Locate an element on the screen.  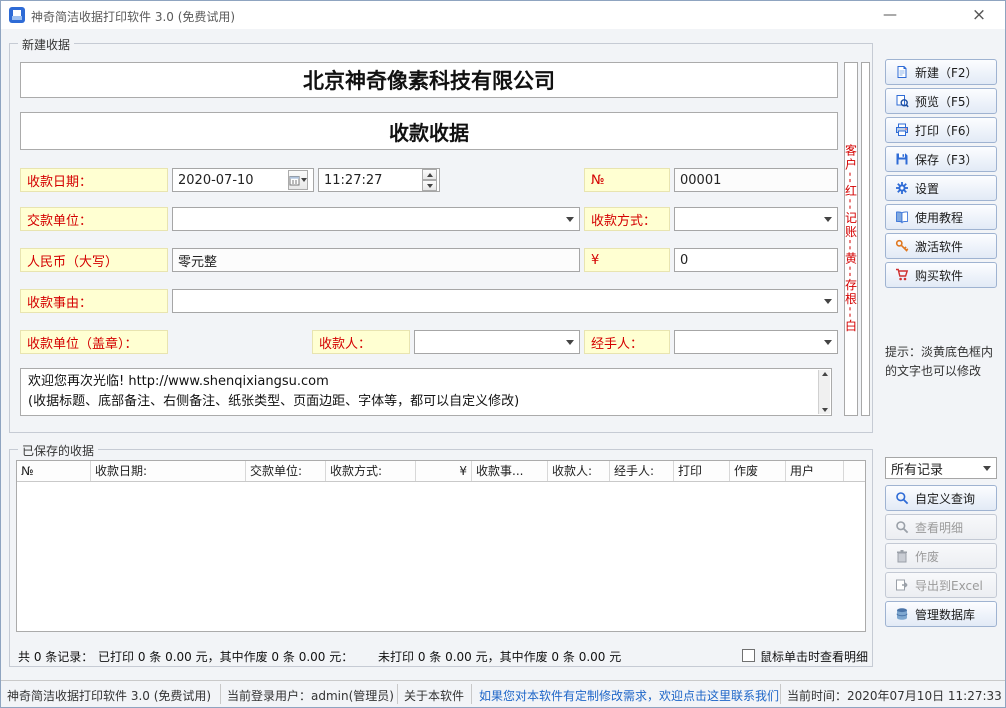
detail-on-click-checkbox is located at coordinates (748, 655).